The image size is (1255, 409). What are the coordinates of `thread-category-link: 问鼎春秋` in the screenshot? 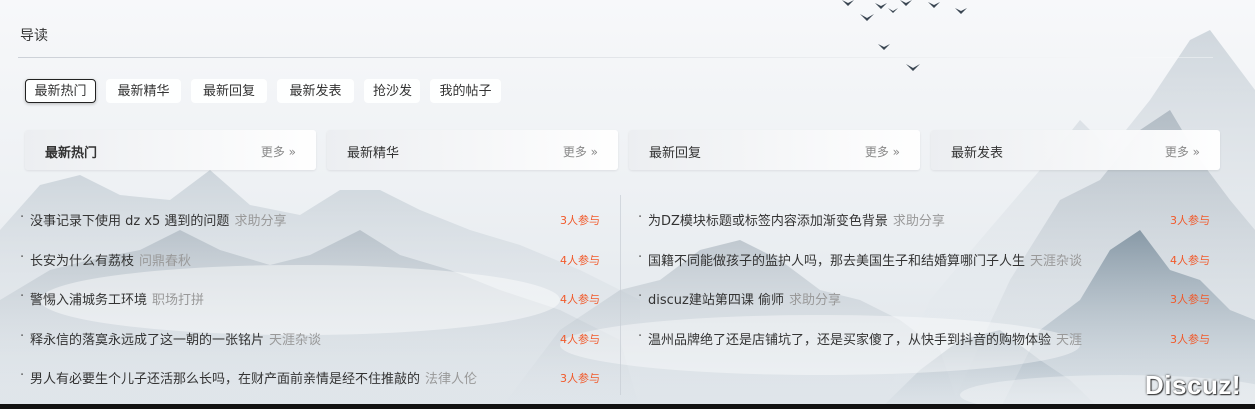 It's located at (165, 261).